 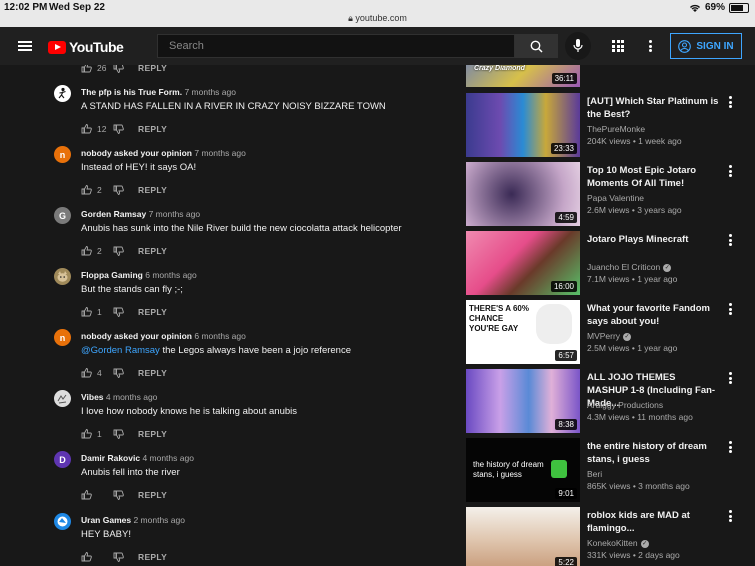 I want to click on video-duration: 36:11, so click(x=564, y=78).